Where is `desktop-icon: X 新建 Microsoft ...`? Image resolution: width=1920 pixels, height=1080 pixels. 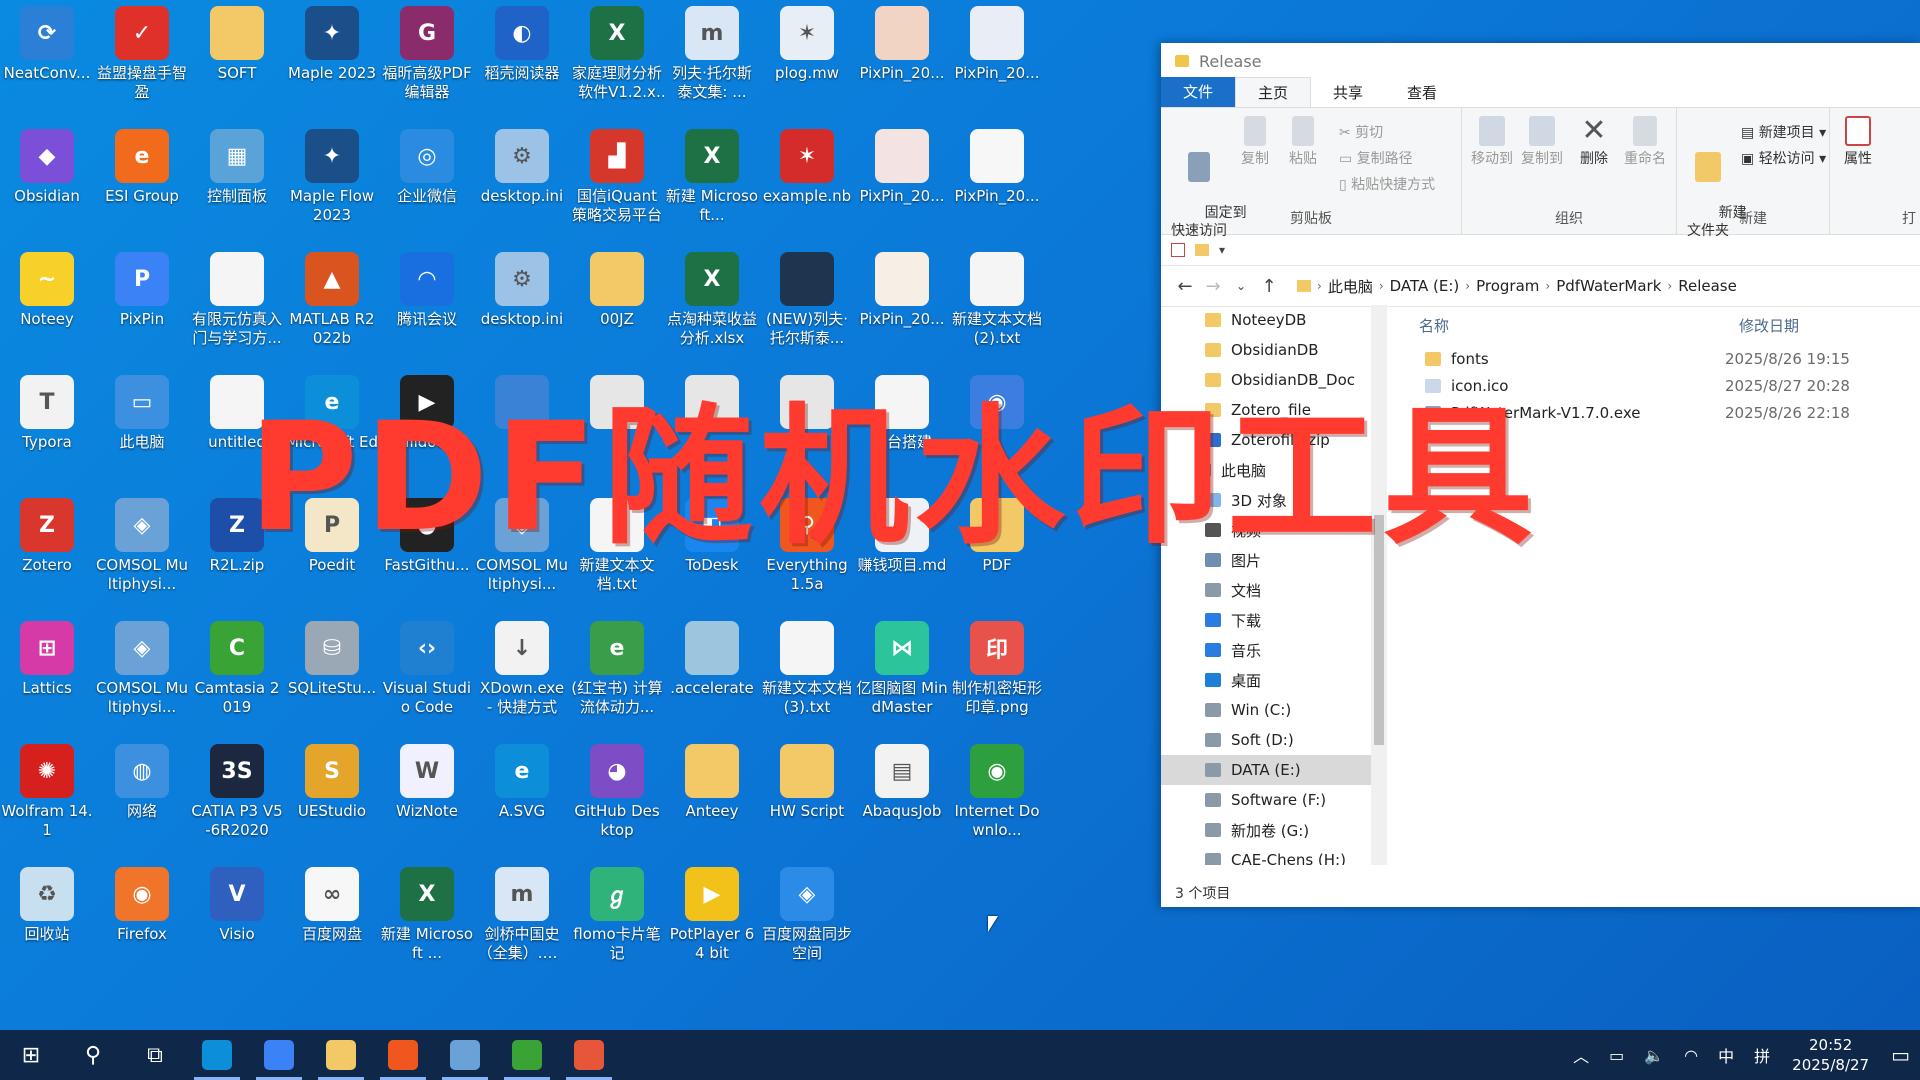 desktop-icon: X 新建 Microsoft ... is located at coordinates (427, 912).